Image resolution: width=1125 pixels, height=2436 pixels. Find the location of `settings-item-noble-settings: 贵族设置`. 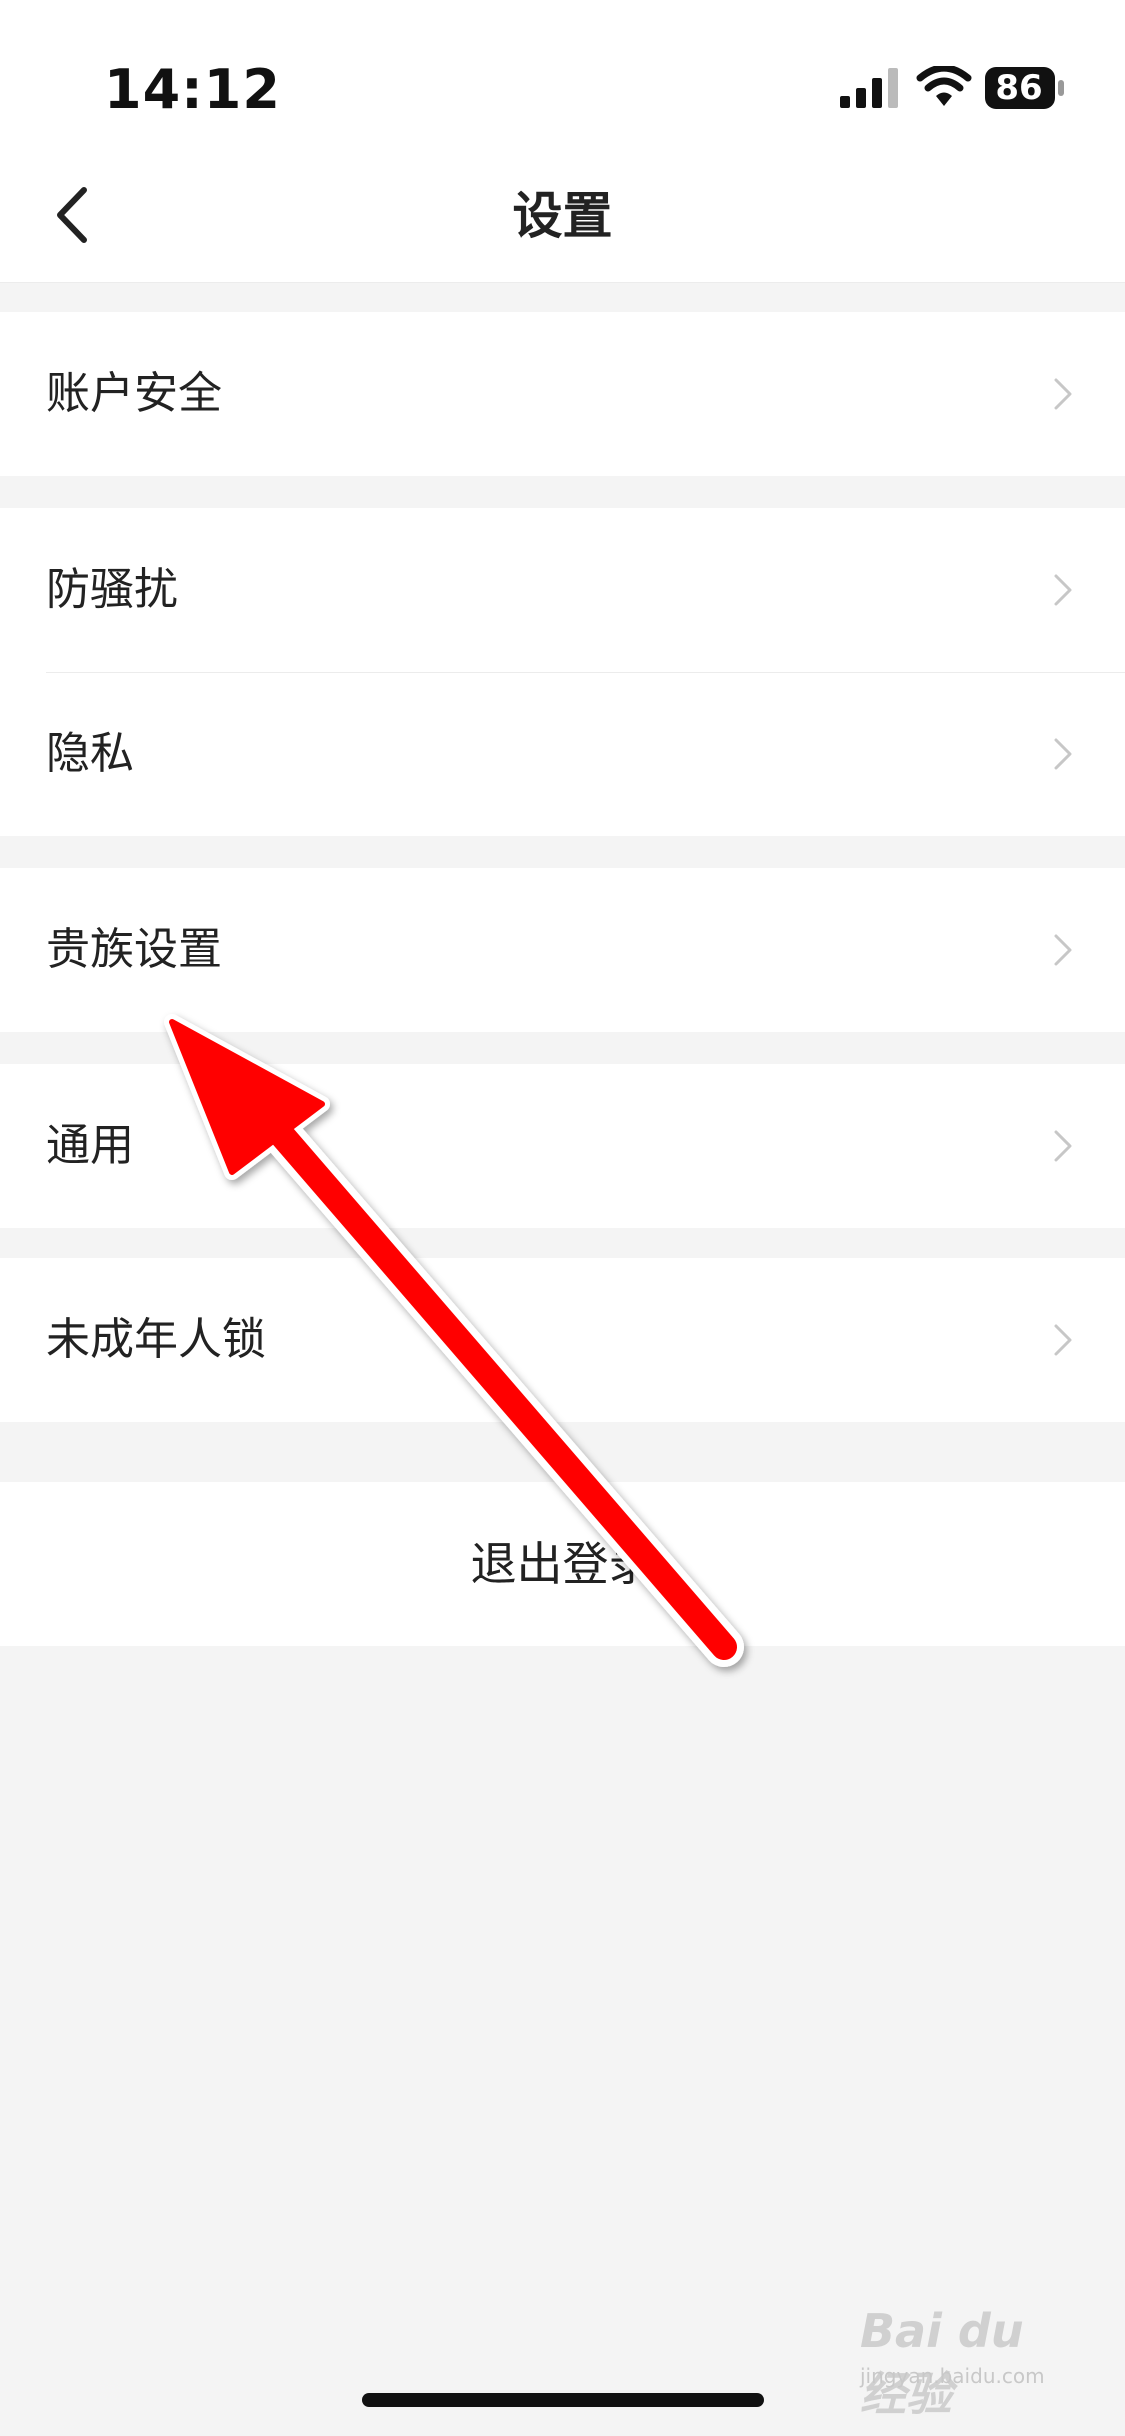

settings-item-noble-settings: 贵族设置 is located at coordinates (562, 950).